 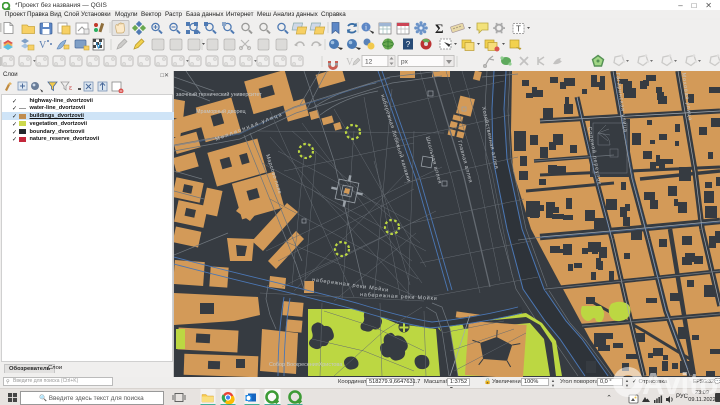 What do you see at coordinates (70, 88) in the screenshot?
I see `svg-text: ε` at bounding box center [70, 88].